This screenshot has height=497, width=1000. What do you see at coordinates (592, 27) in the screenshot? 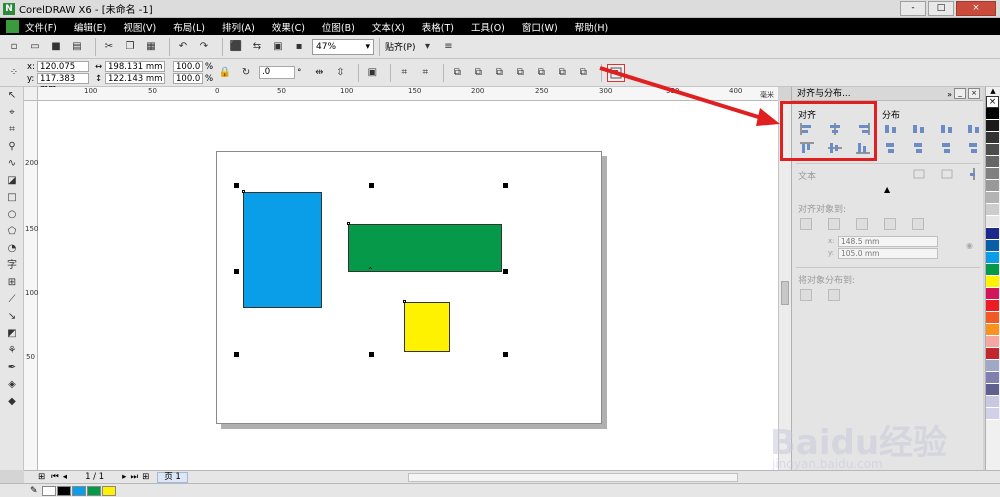
I see `menu-help: 帮助(H)` at bounding box center [592, 27].